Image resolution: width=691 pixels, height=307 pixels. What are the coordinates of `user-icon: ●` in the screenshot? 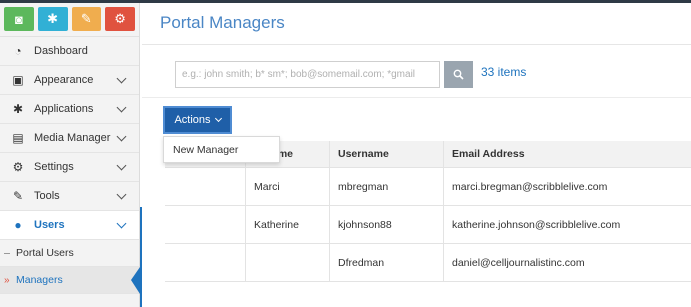 It's located at (18, 225).